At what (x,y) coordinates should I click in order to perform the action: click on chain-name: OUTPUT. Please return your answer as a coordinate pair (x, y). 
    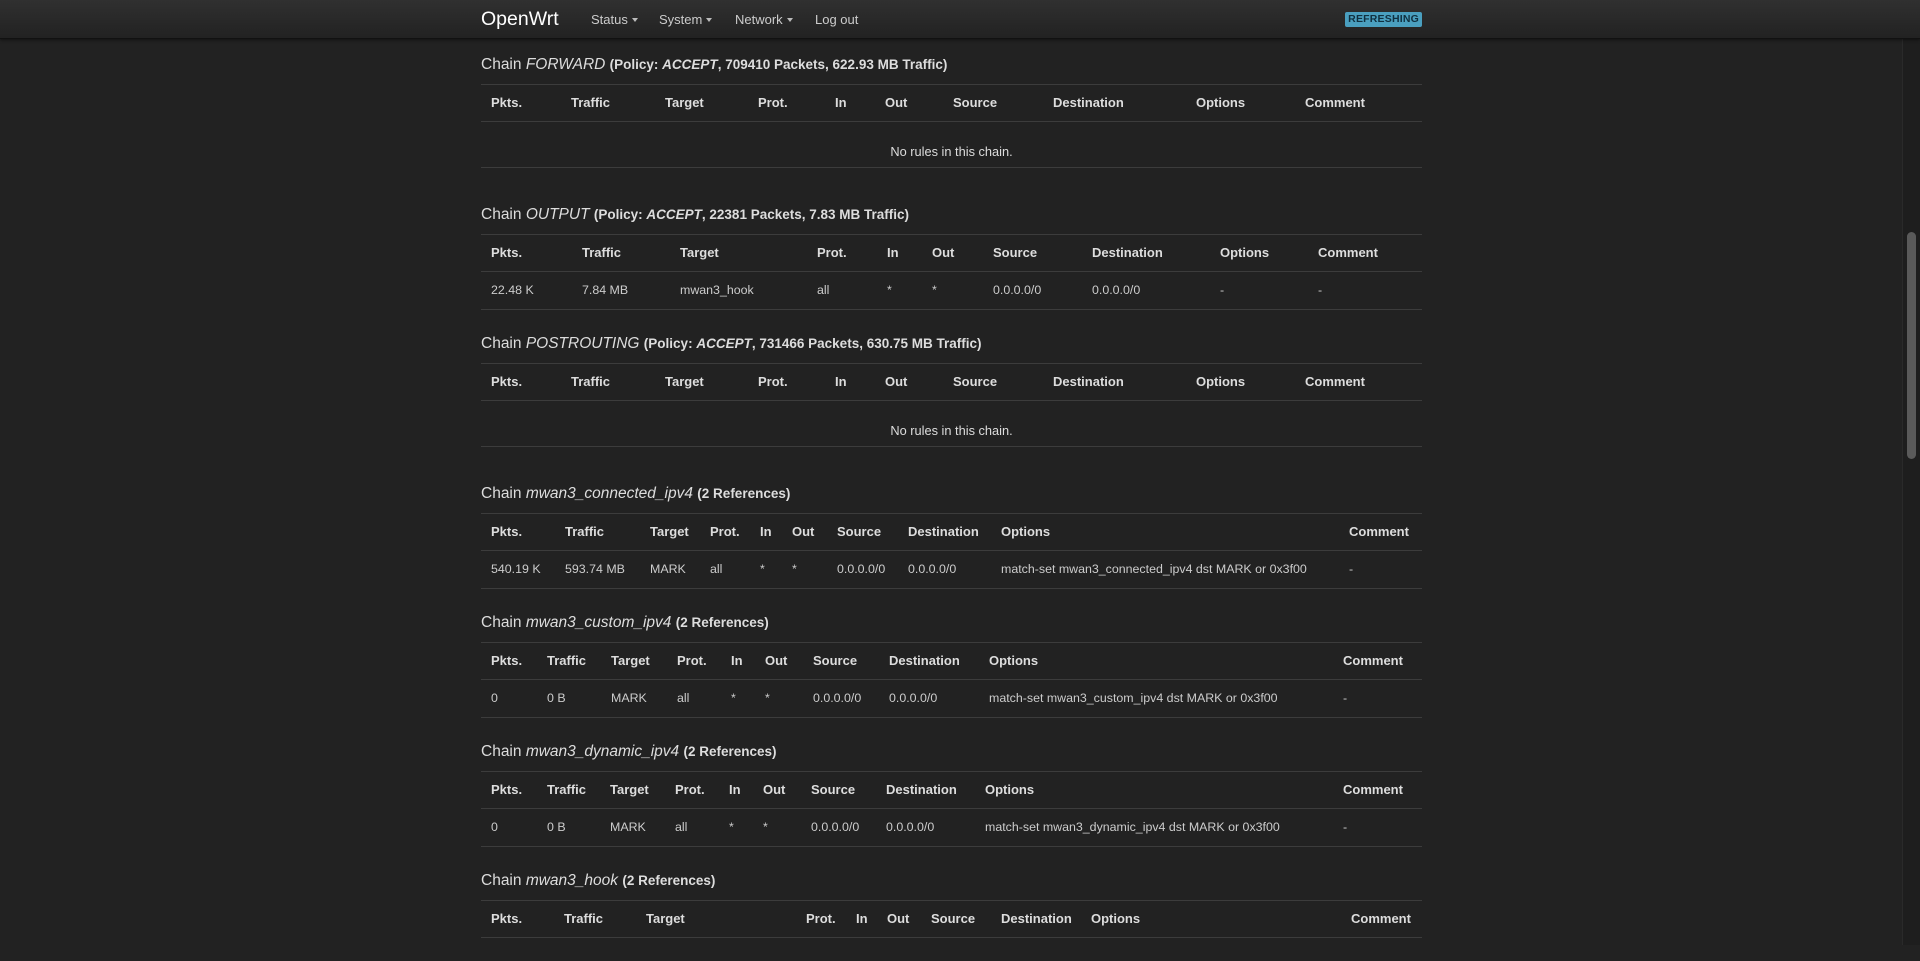
    Looking at the image, I should click on (557, 214).